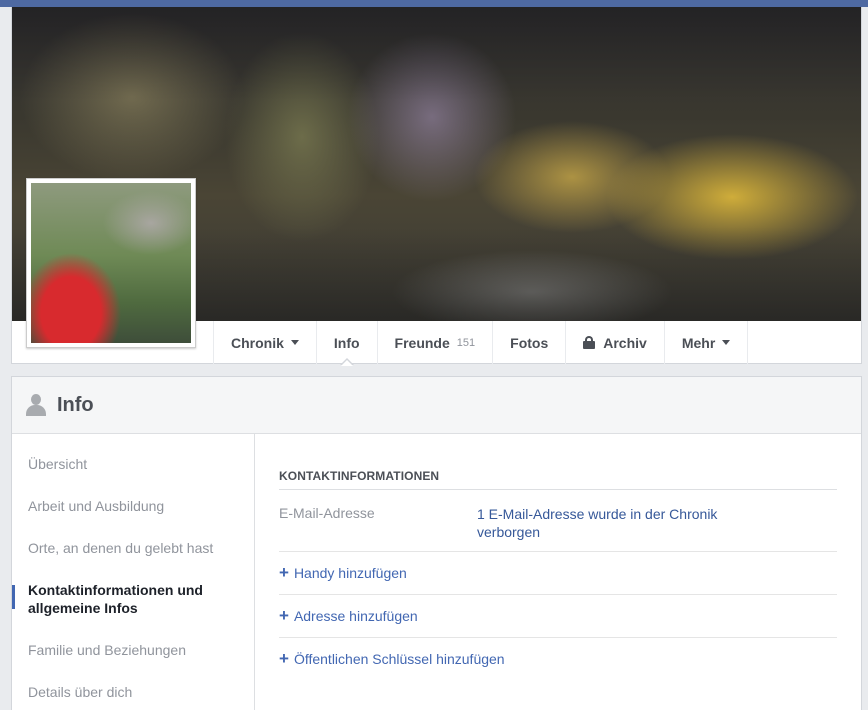 The width and height of the screenshot is (868, 710). What do you see at coordinates (13, 597) in the screenshot?
I see `active-item-marker` at bounding box center [13, 597].